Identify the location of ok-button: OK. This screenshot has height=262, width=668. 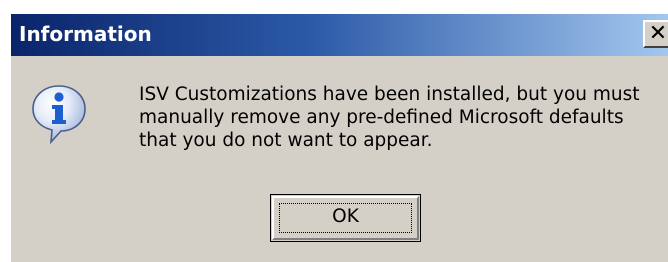
(345, 218).